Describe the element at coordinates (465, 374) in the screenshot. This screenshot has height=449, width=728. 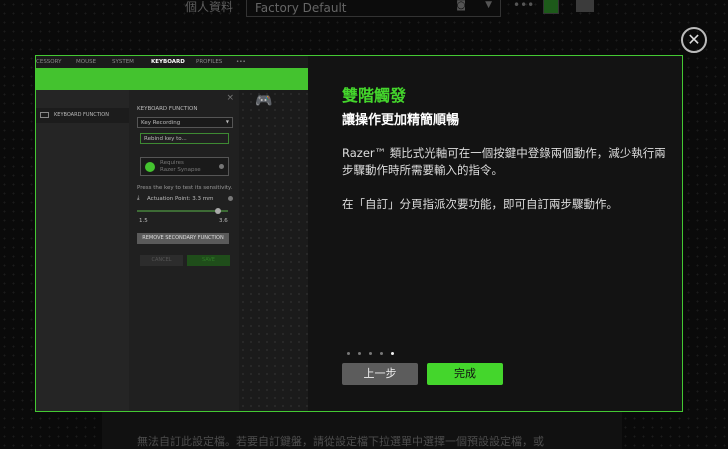
I see `done-button: 完成` at that location.